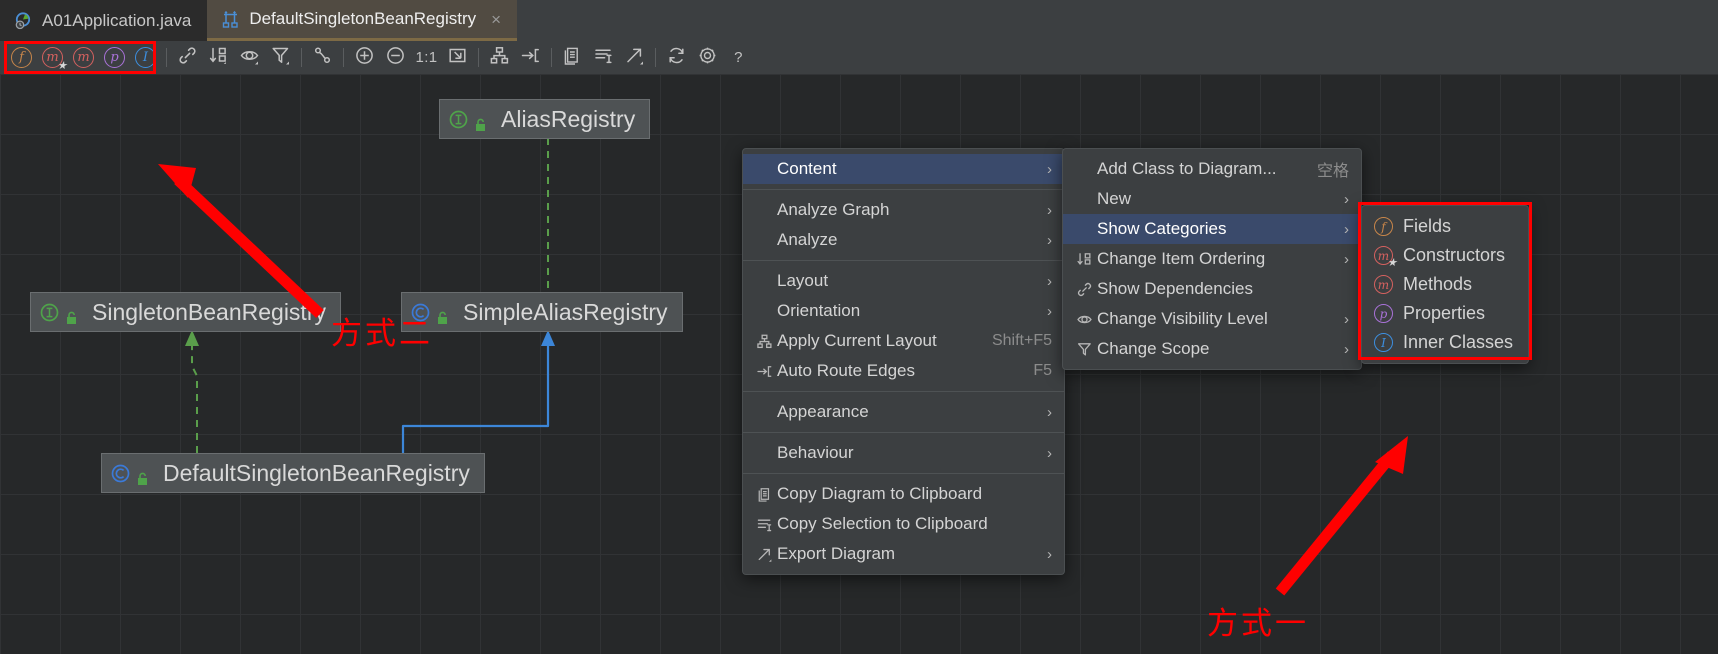 Image resolution: width=1718 pixels, height=654 pixels. I want to click on menu-item-change-visibility-level: Change Visibility Level ›, so click(1212, 319).